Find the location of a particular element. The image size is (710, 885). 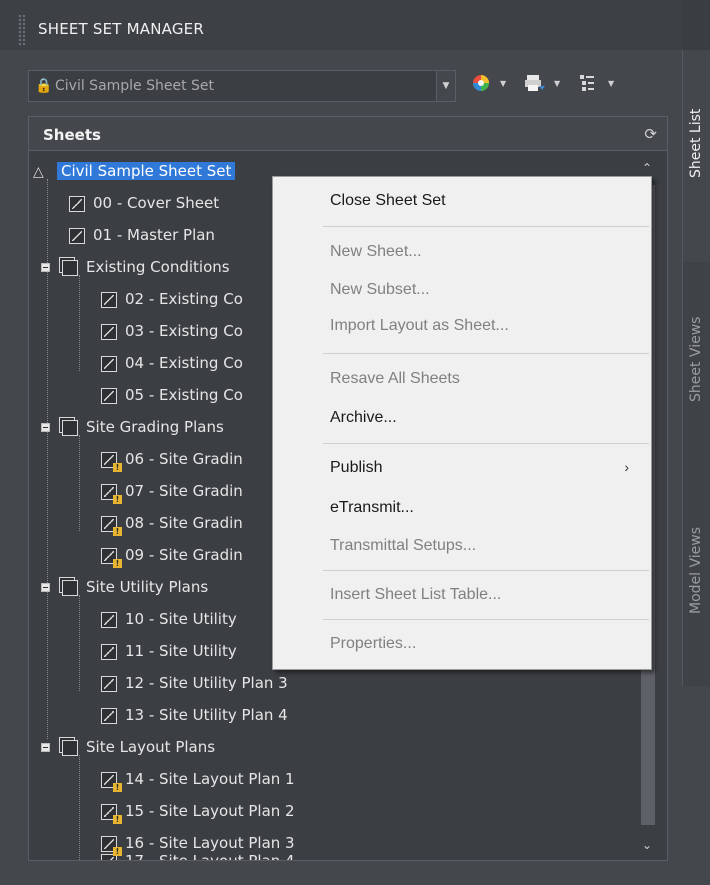

tree-sheet: 00 - Cover Sheet is located at coordinates (144, 203).